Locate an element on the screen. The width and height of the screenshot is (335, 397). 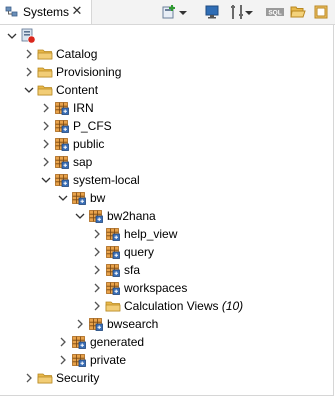
tree-item-calculation-views: Calculation Views (10) is located at coordinates (167, 306).